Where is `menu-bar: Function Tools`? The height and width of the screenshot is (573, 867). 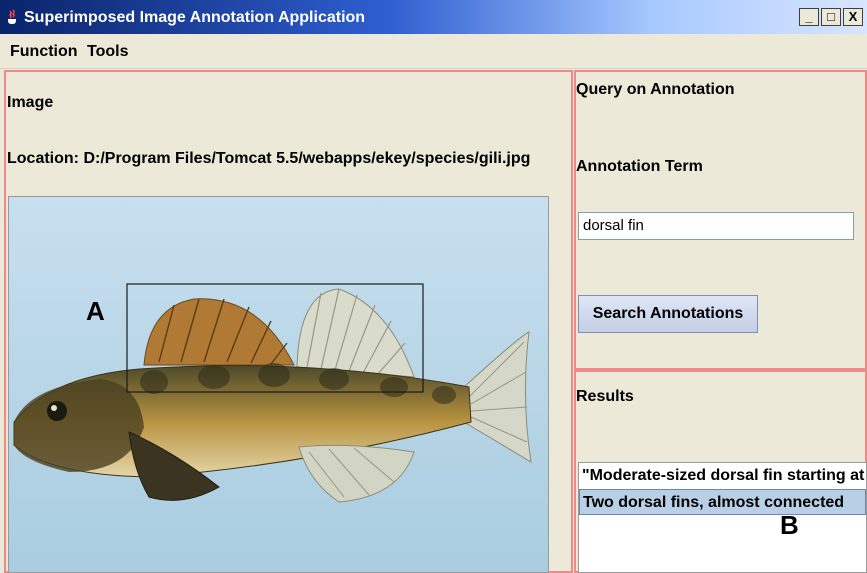
menu-bar: Function Tools is located at coordinates (433, 51).